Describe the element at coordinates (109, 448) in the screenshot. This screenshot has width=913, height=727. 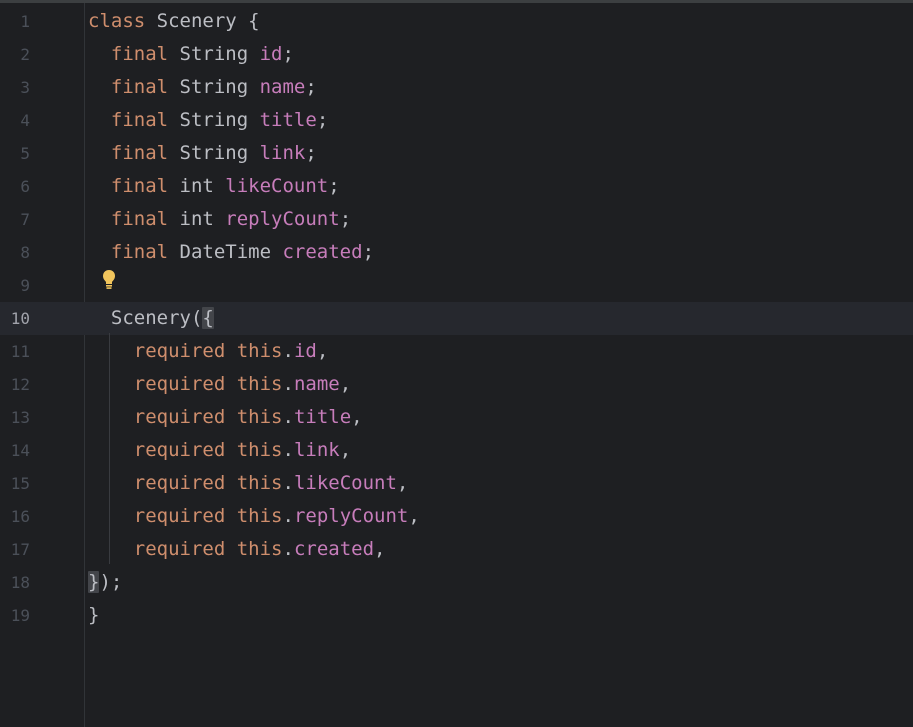
I see `indent-guide` at that location.